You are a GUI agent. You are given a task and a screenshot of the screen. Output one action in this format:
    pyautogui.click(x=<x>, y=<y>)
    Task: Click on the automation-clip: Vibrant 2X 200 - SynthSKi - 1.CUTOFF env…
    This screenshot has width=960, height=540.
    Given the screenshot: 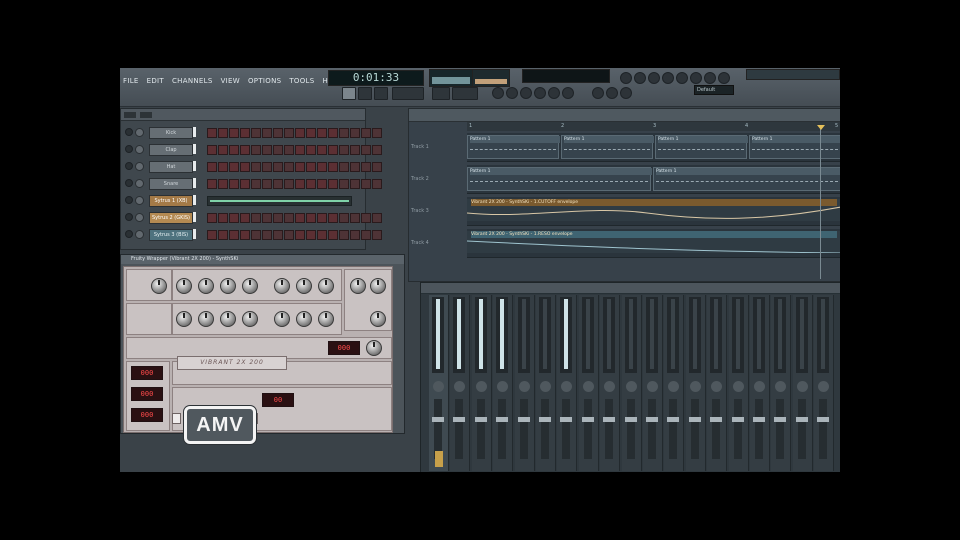 What is the action you would take?
    pyautogui.click(x=653, y=210)
    